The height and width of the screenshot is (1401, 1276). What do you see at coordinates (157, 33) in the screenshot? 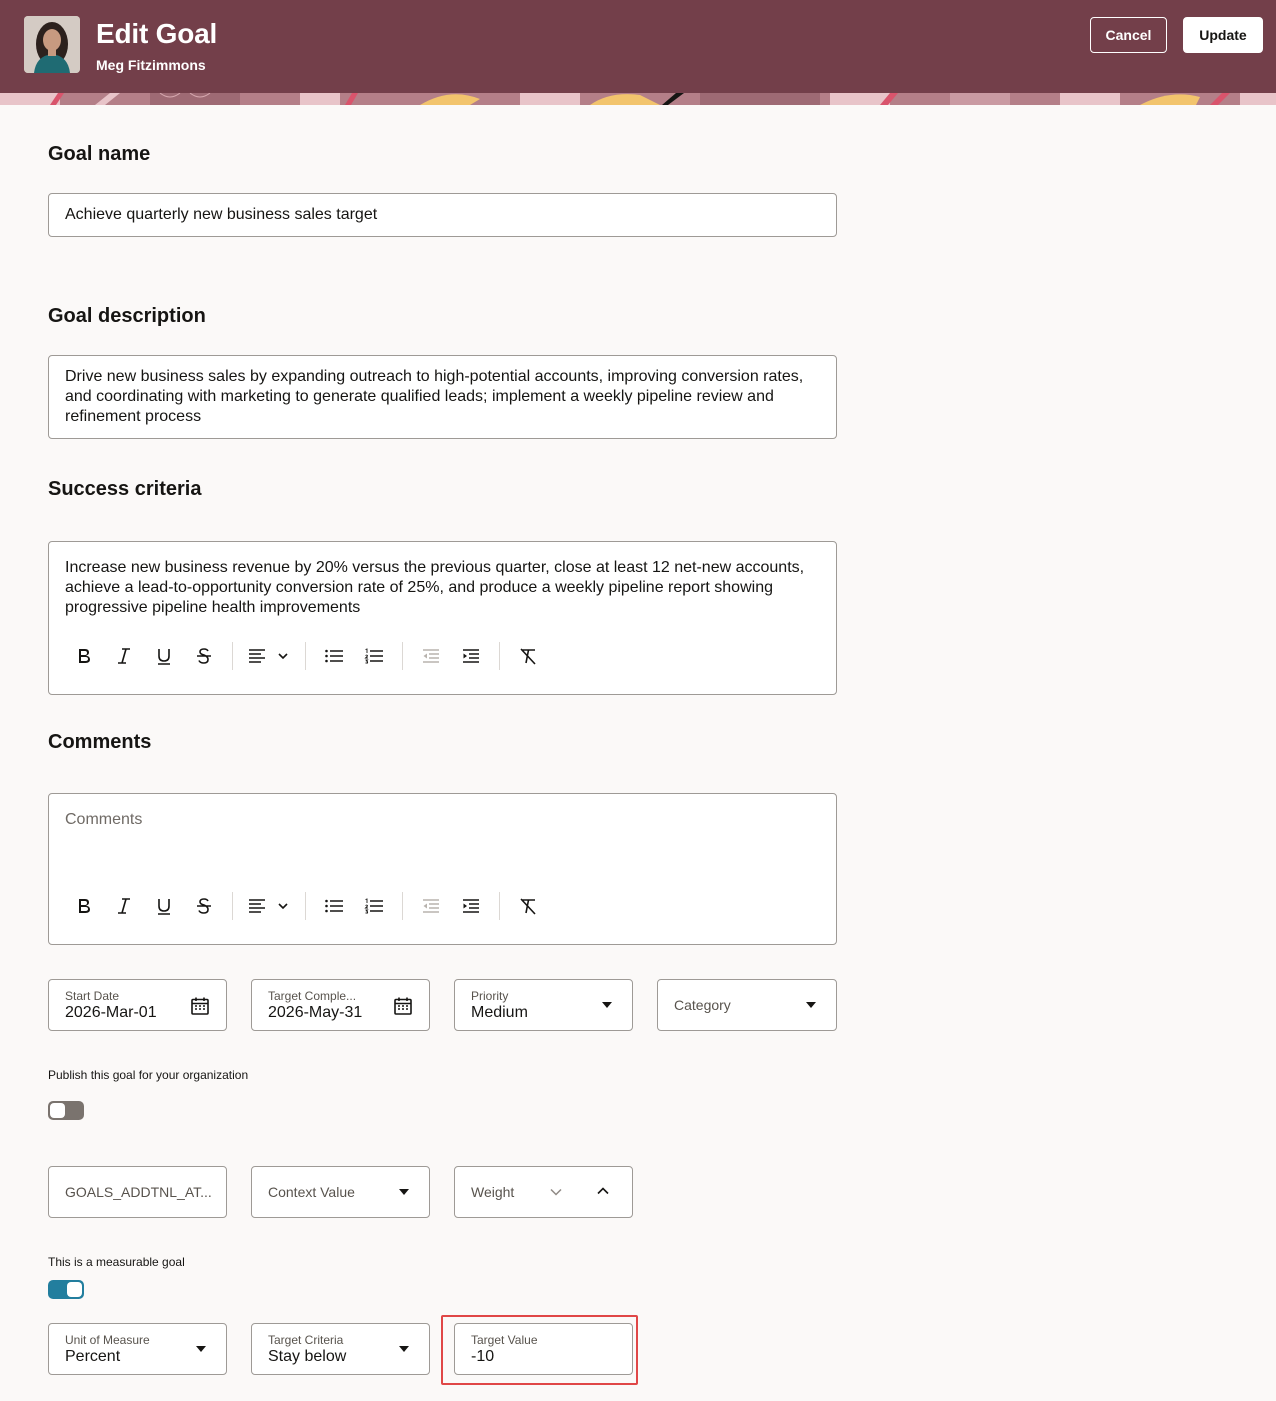
I see `page-title: Edit Goal` at bounding box center [157, 33].